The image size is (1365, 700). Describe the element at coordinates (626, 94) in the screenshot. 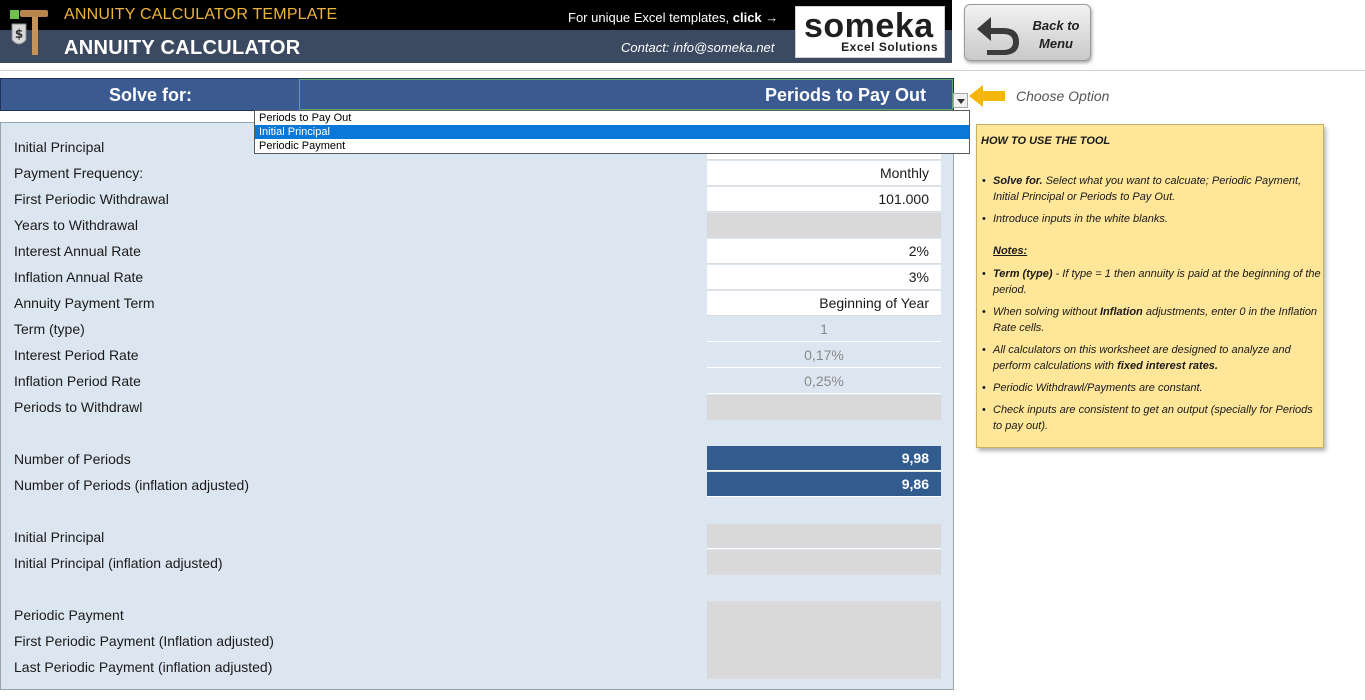

I see `solve-for-select: Periods to Pay Out` at that location.